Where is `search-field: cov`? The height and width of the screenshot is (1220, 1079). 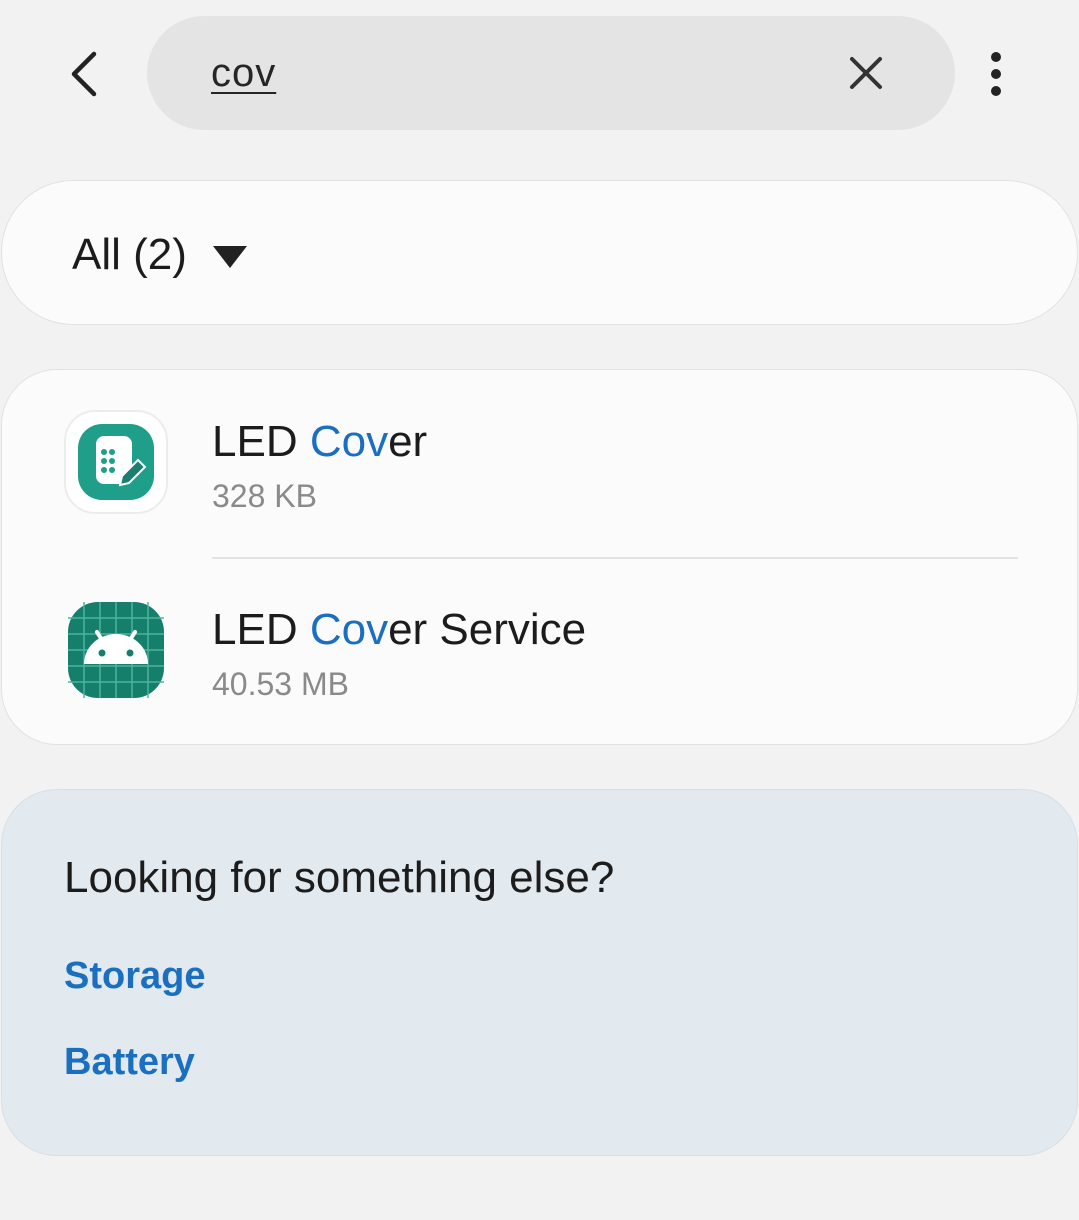
search-field: cov is located at coordinates (551, 73).